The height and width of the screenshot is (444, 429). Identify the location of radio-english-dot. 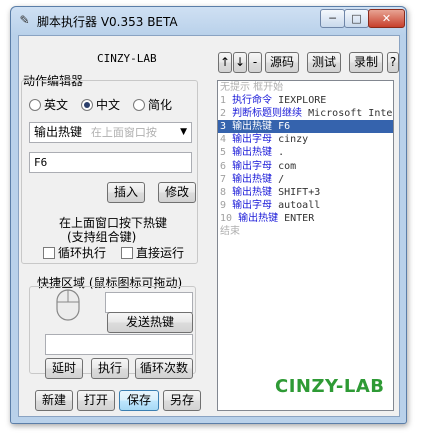
(35, 105).